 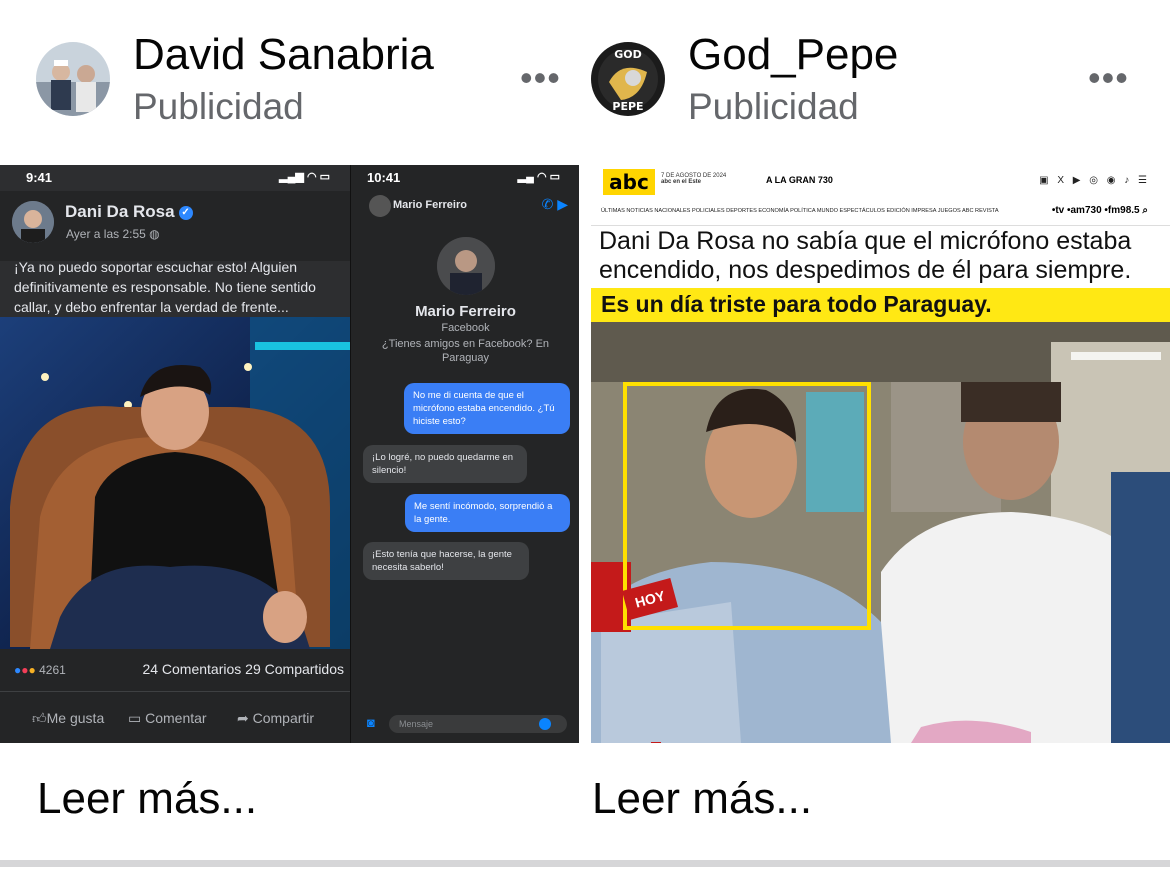 I want to click on author-name: David Sanabria, so click(x=283, y=55).